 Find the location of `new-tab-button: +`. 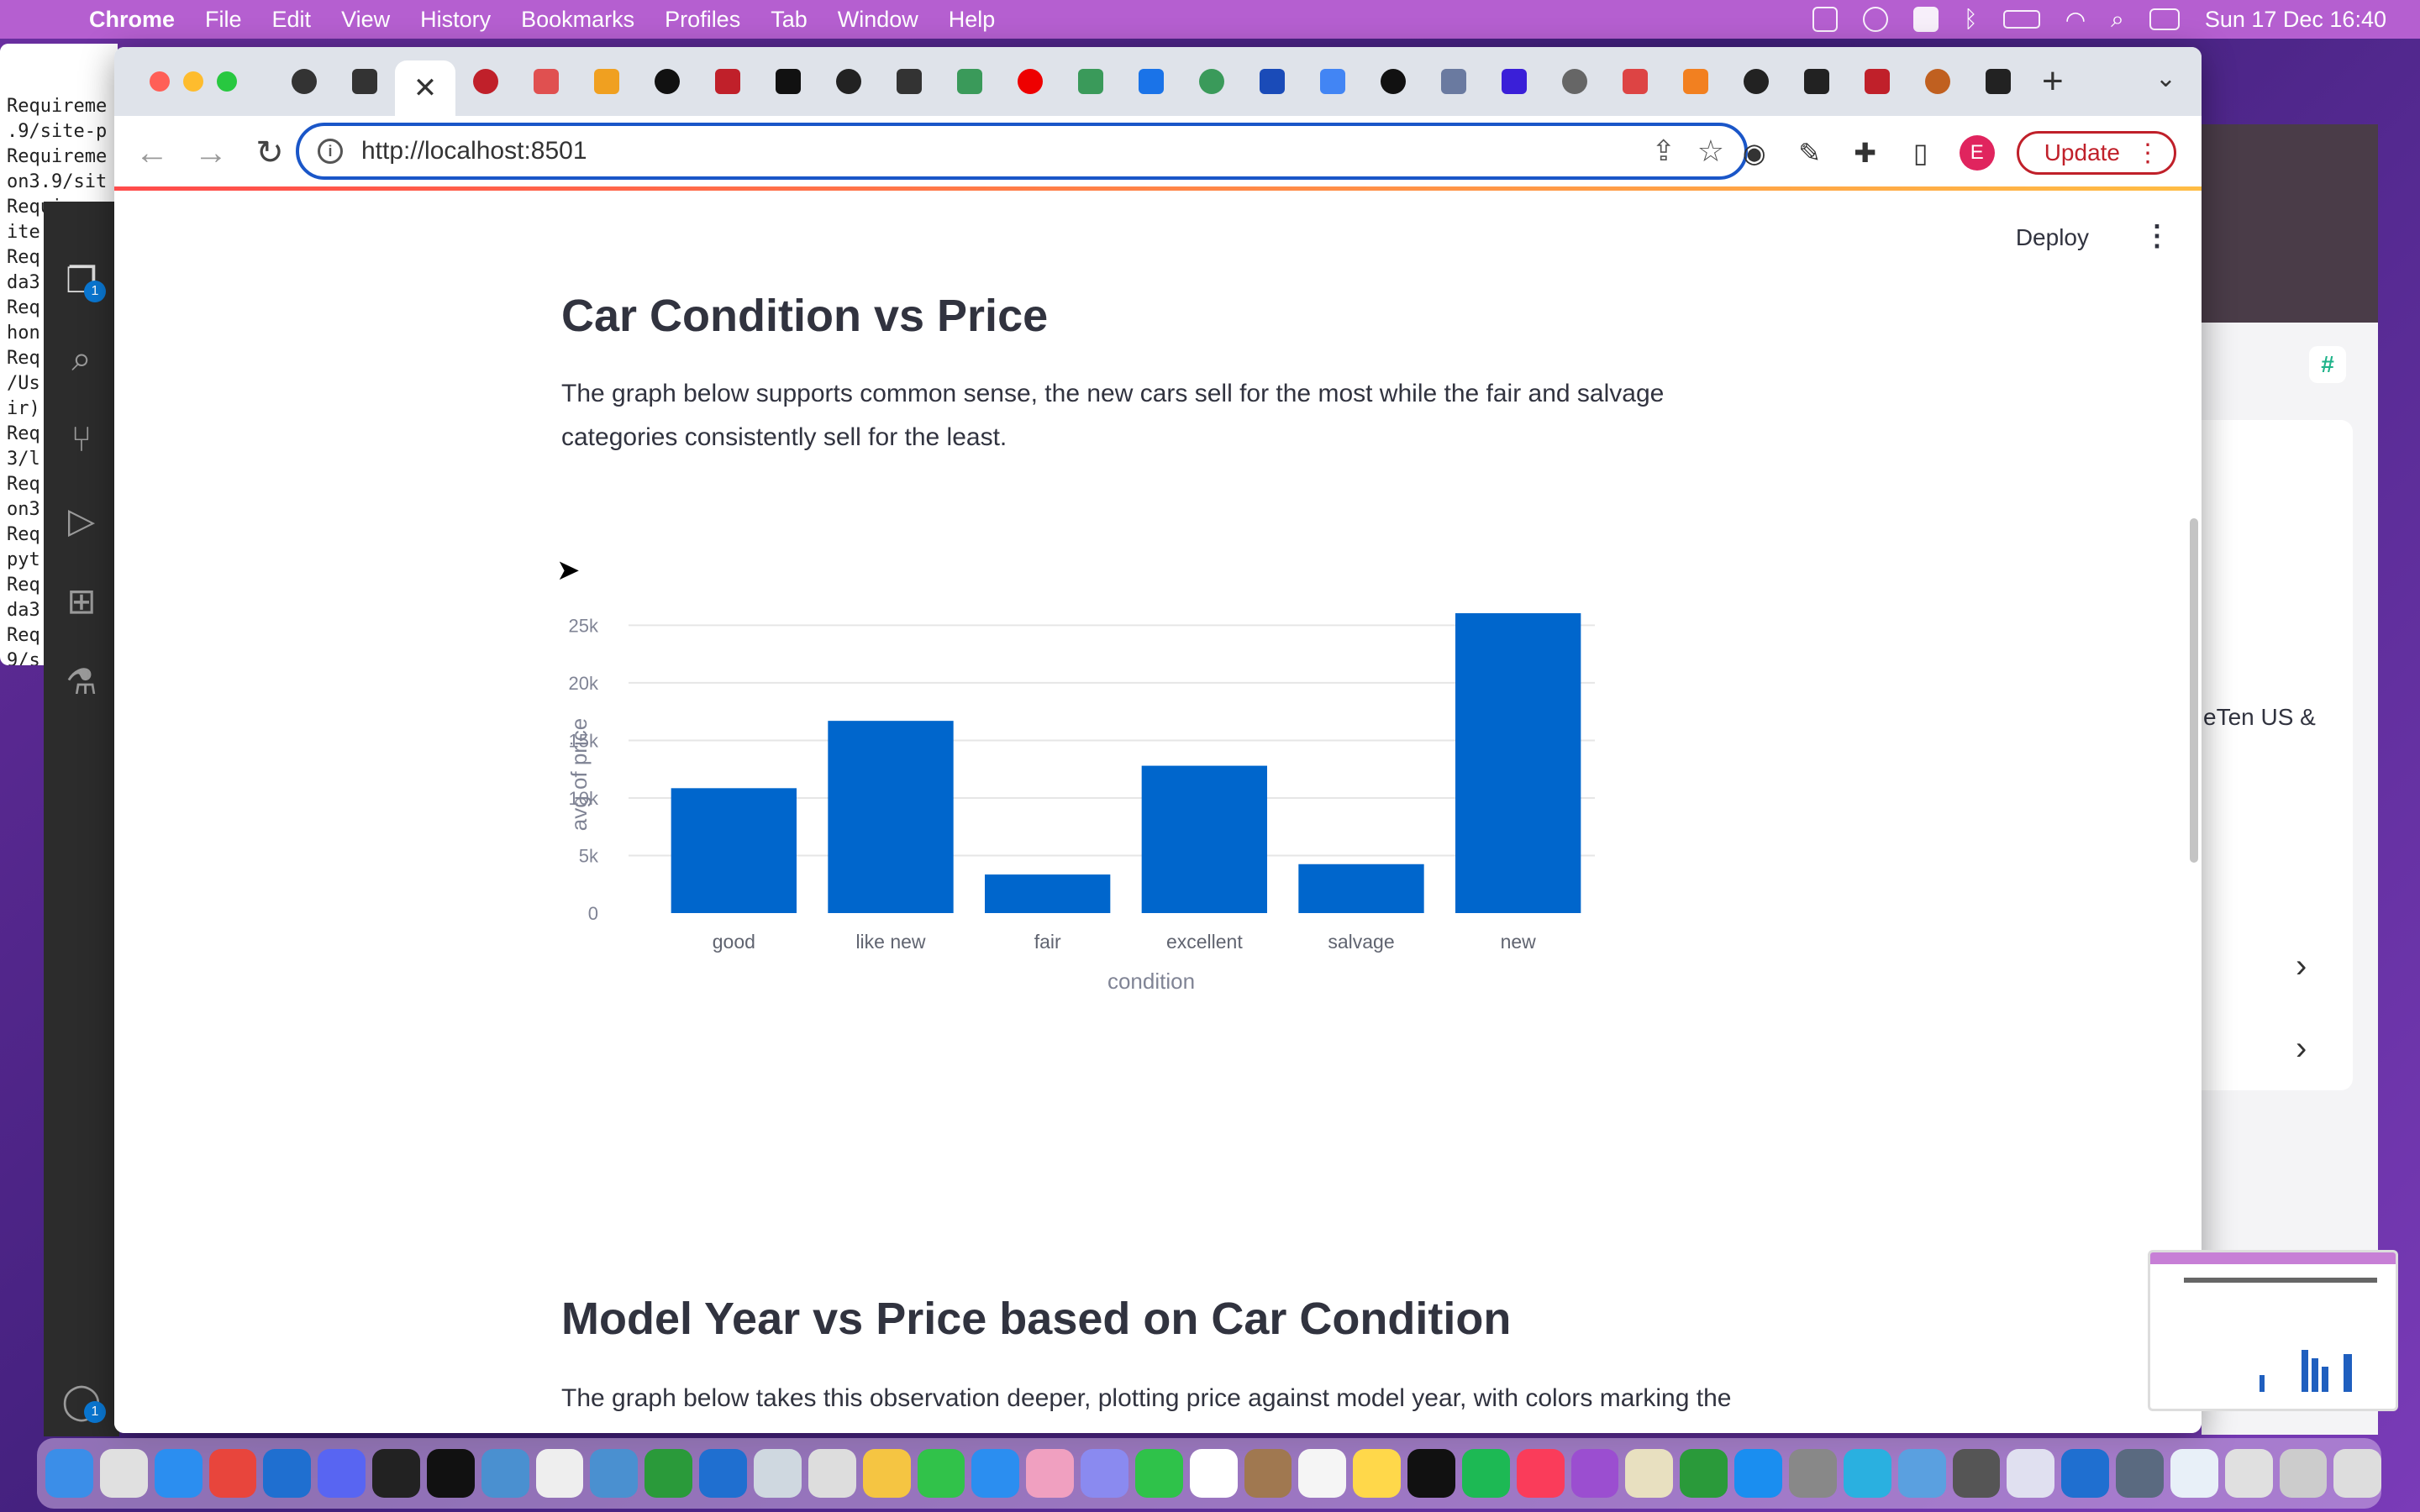

new-tab-button: + is located at coordinates (2053, 81).